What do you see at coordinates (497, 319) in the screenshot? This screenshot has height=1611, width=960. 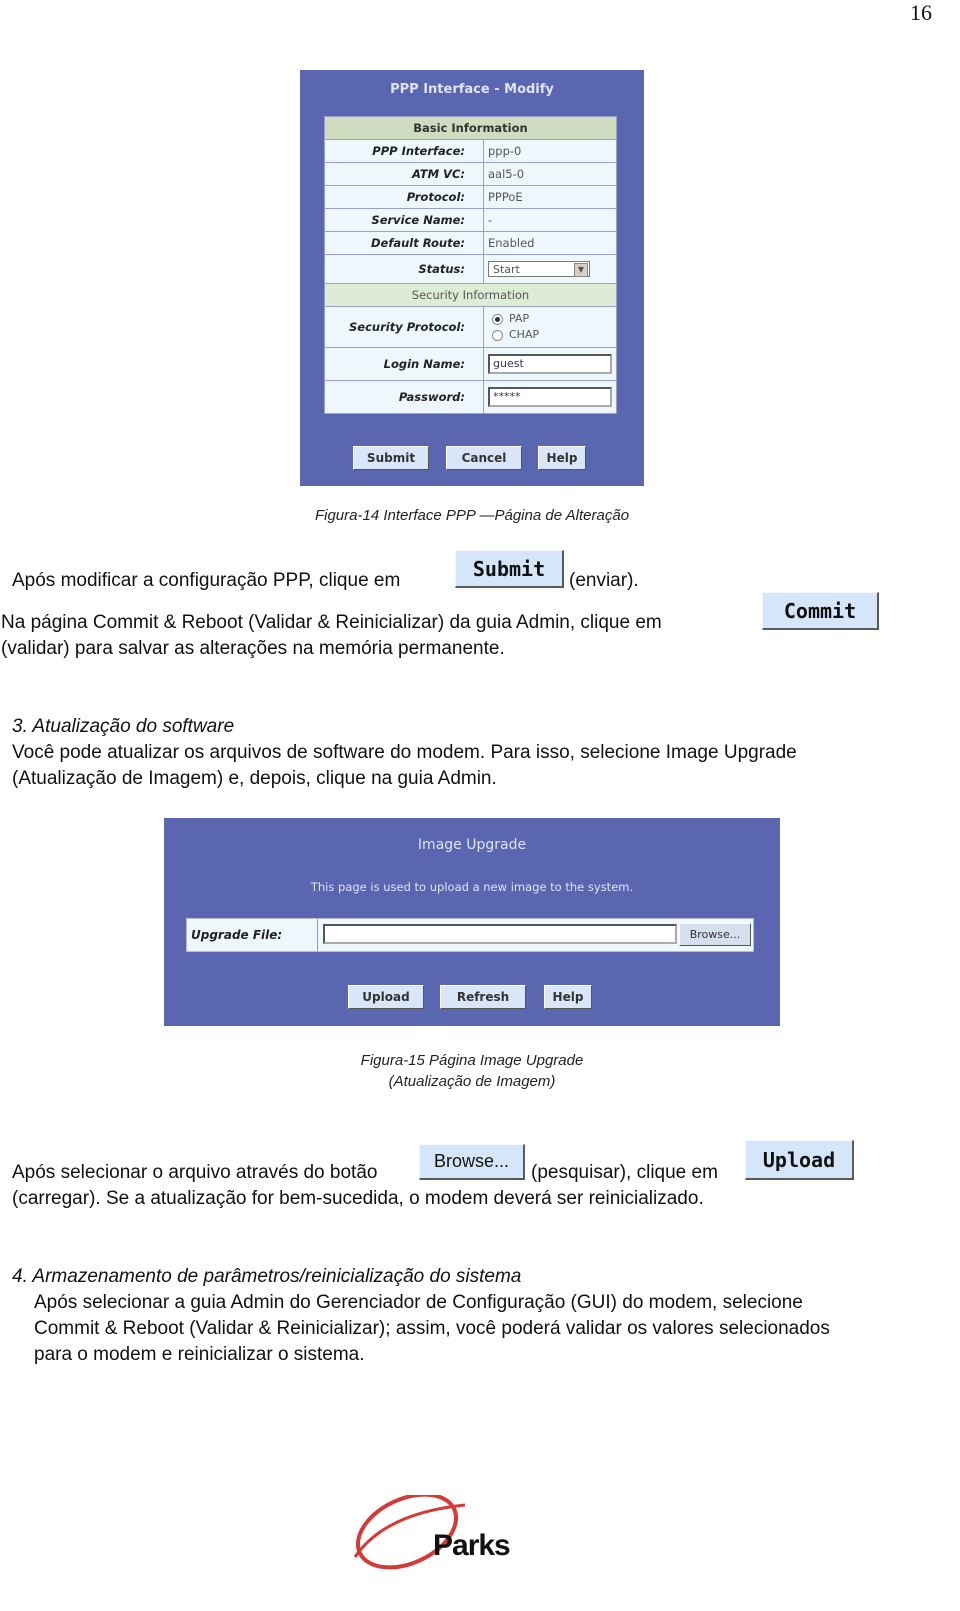 I see `radio-selected-icon` at bounding box center [497, 319].